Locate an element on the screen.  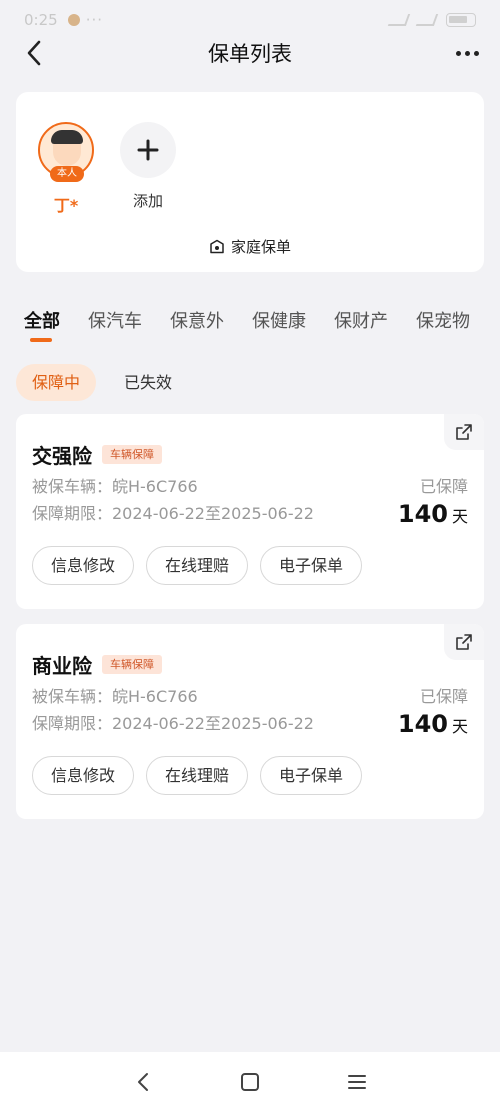
nav-bar: 保单列表 is located at coordinates (250, 53).